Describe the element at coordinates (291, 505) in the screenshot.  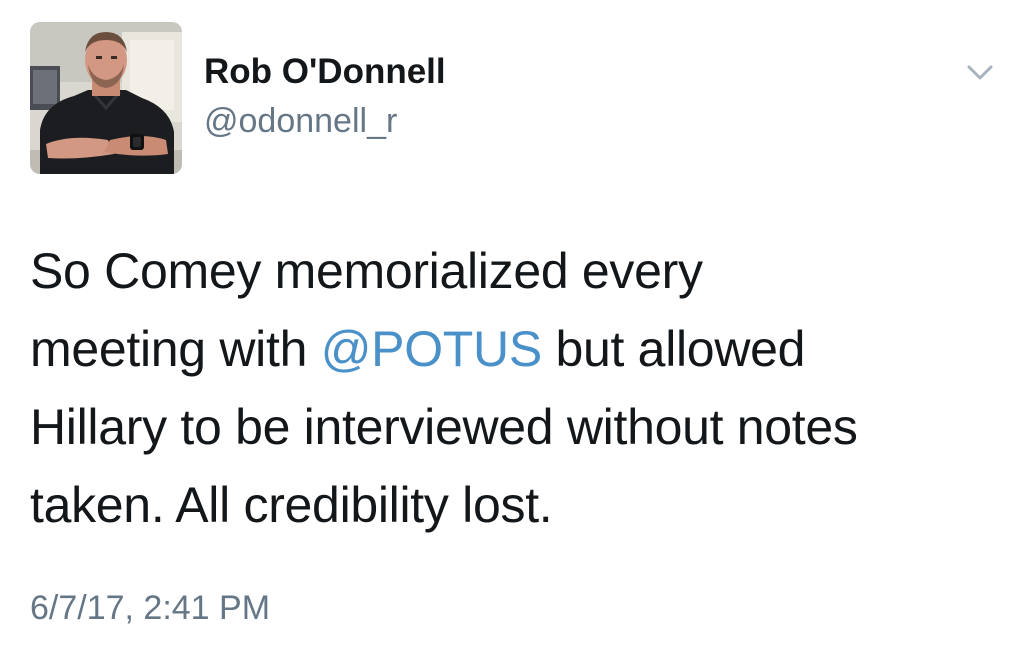
I see `tweet-text-line: taken. All credibility lost.` at that location.